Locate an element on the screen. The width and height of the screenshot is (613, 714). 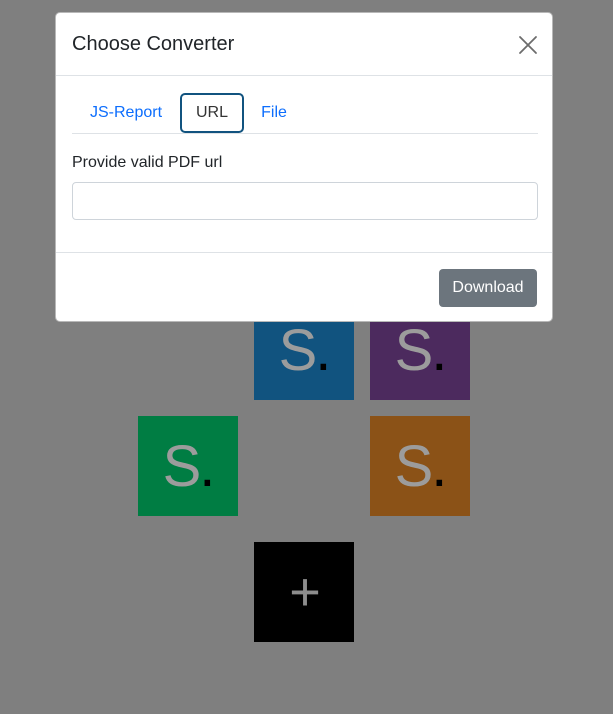
modal-header: Choose Converter is located at coordinates (304, 44).